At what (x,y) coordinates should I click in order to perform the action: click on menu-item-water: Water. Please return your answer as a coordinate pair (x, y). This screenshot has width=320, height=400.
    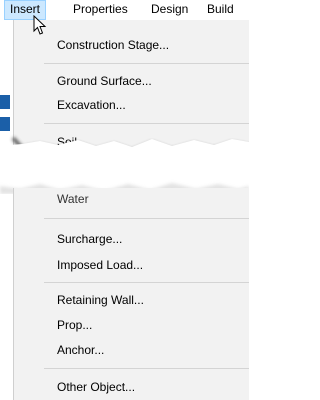
    Looking at the image, I should click on (131, 199).